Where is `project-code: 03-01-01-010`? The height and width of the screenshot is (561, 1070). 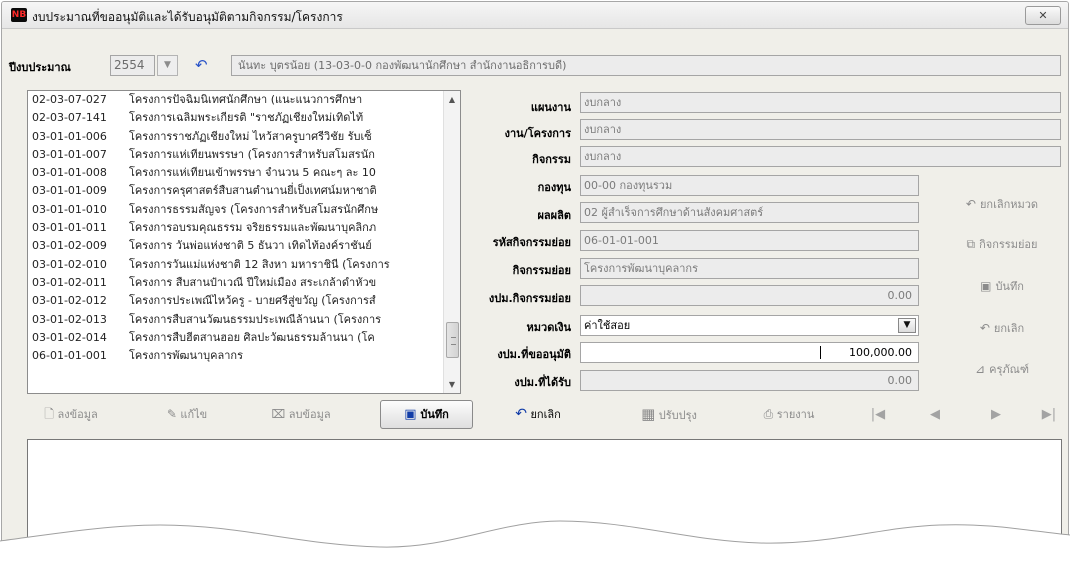 project-code: 03-01-01-010 is located at coordinates (69, 209).